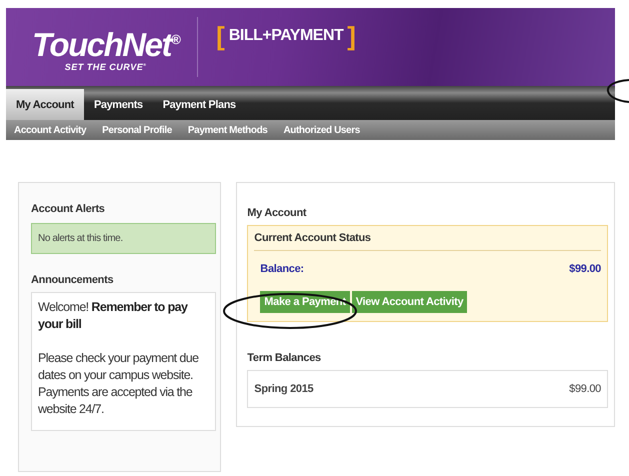  I want to click on subnav-link: Personal Profile, so click(137, 130).